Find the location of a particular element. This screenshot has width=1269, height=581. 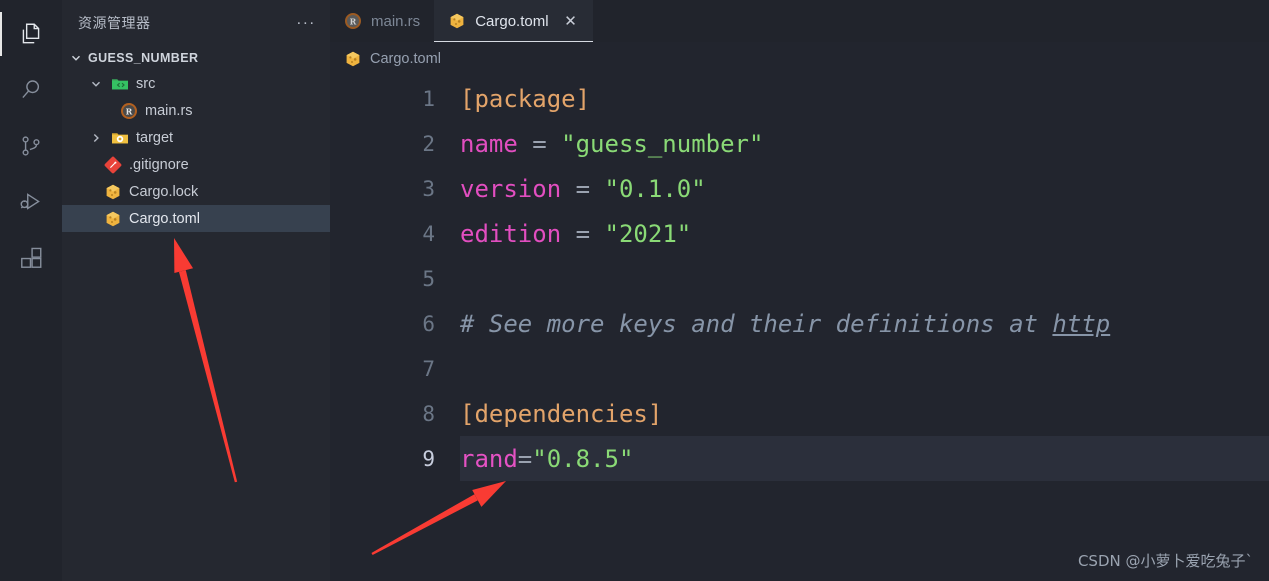

folder-src-icon is located at coordinates (120, 84).